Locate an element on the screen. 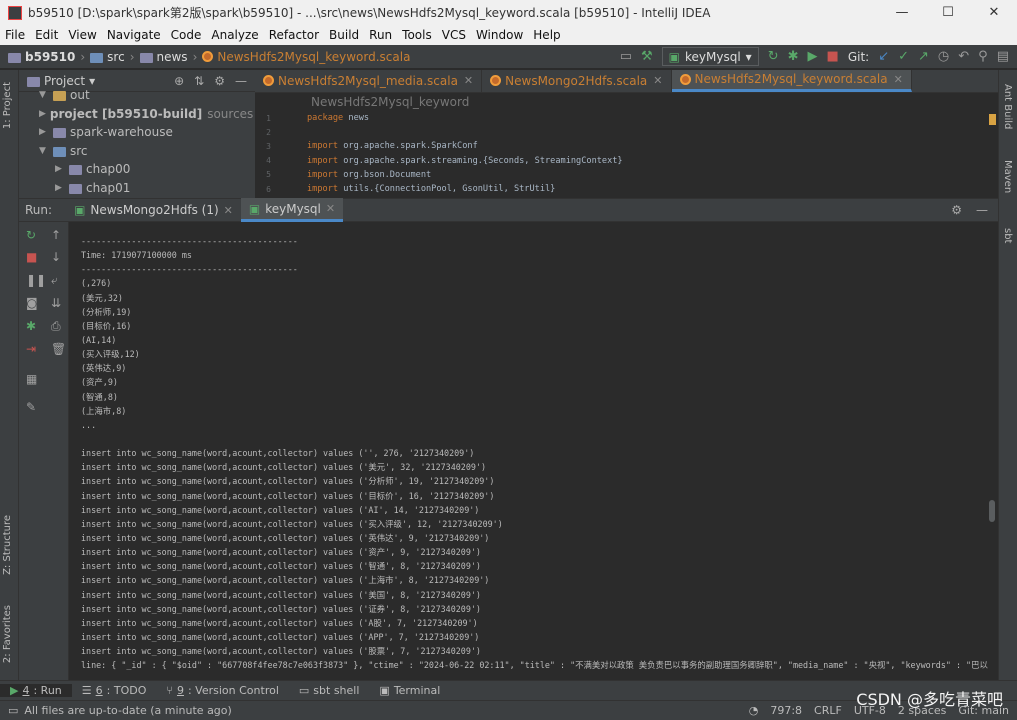 The width and height of the screenshot is (1017, 720). tree-item-out: ▼ out is located at coordinates (137, 95).